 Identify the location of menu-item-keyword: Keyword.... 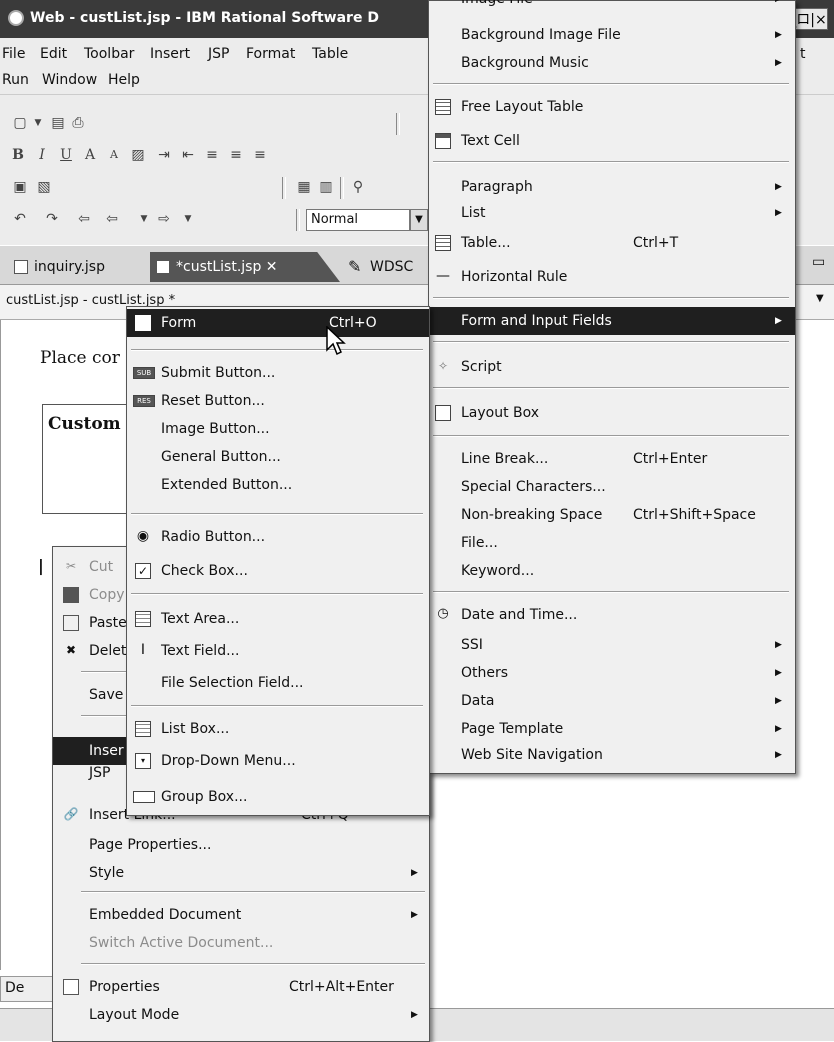
(612, 571).